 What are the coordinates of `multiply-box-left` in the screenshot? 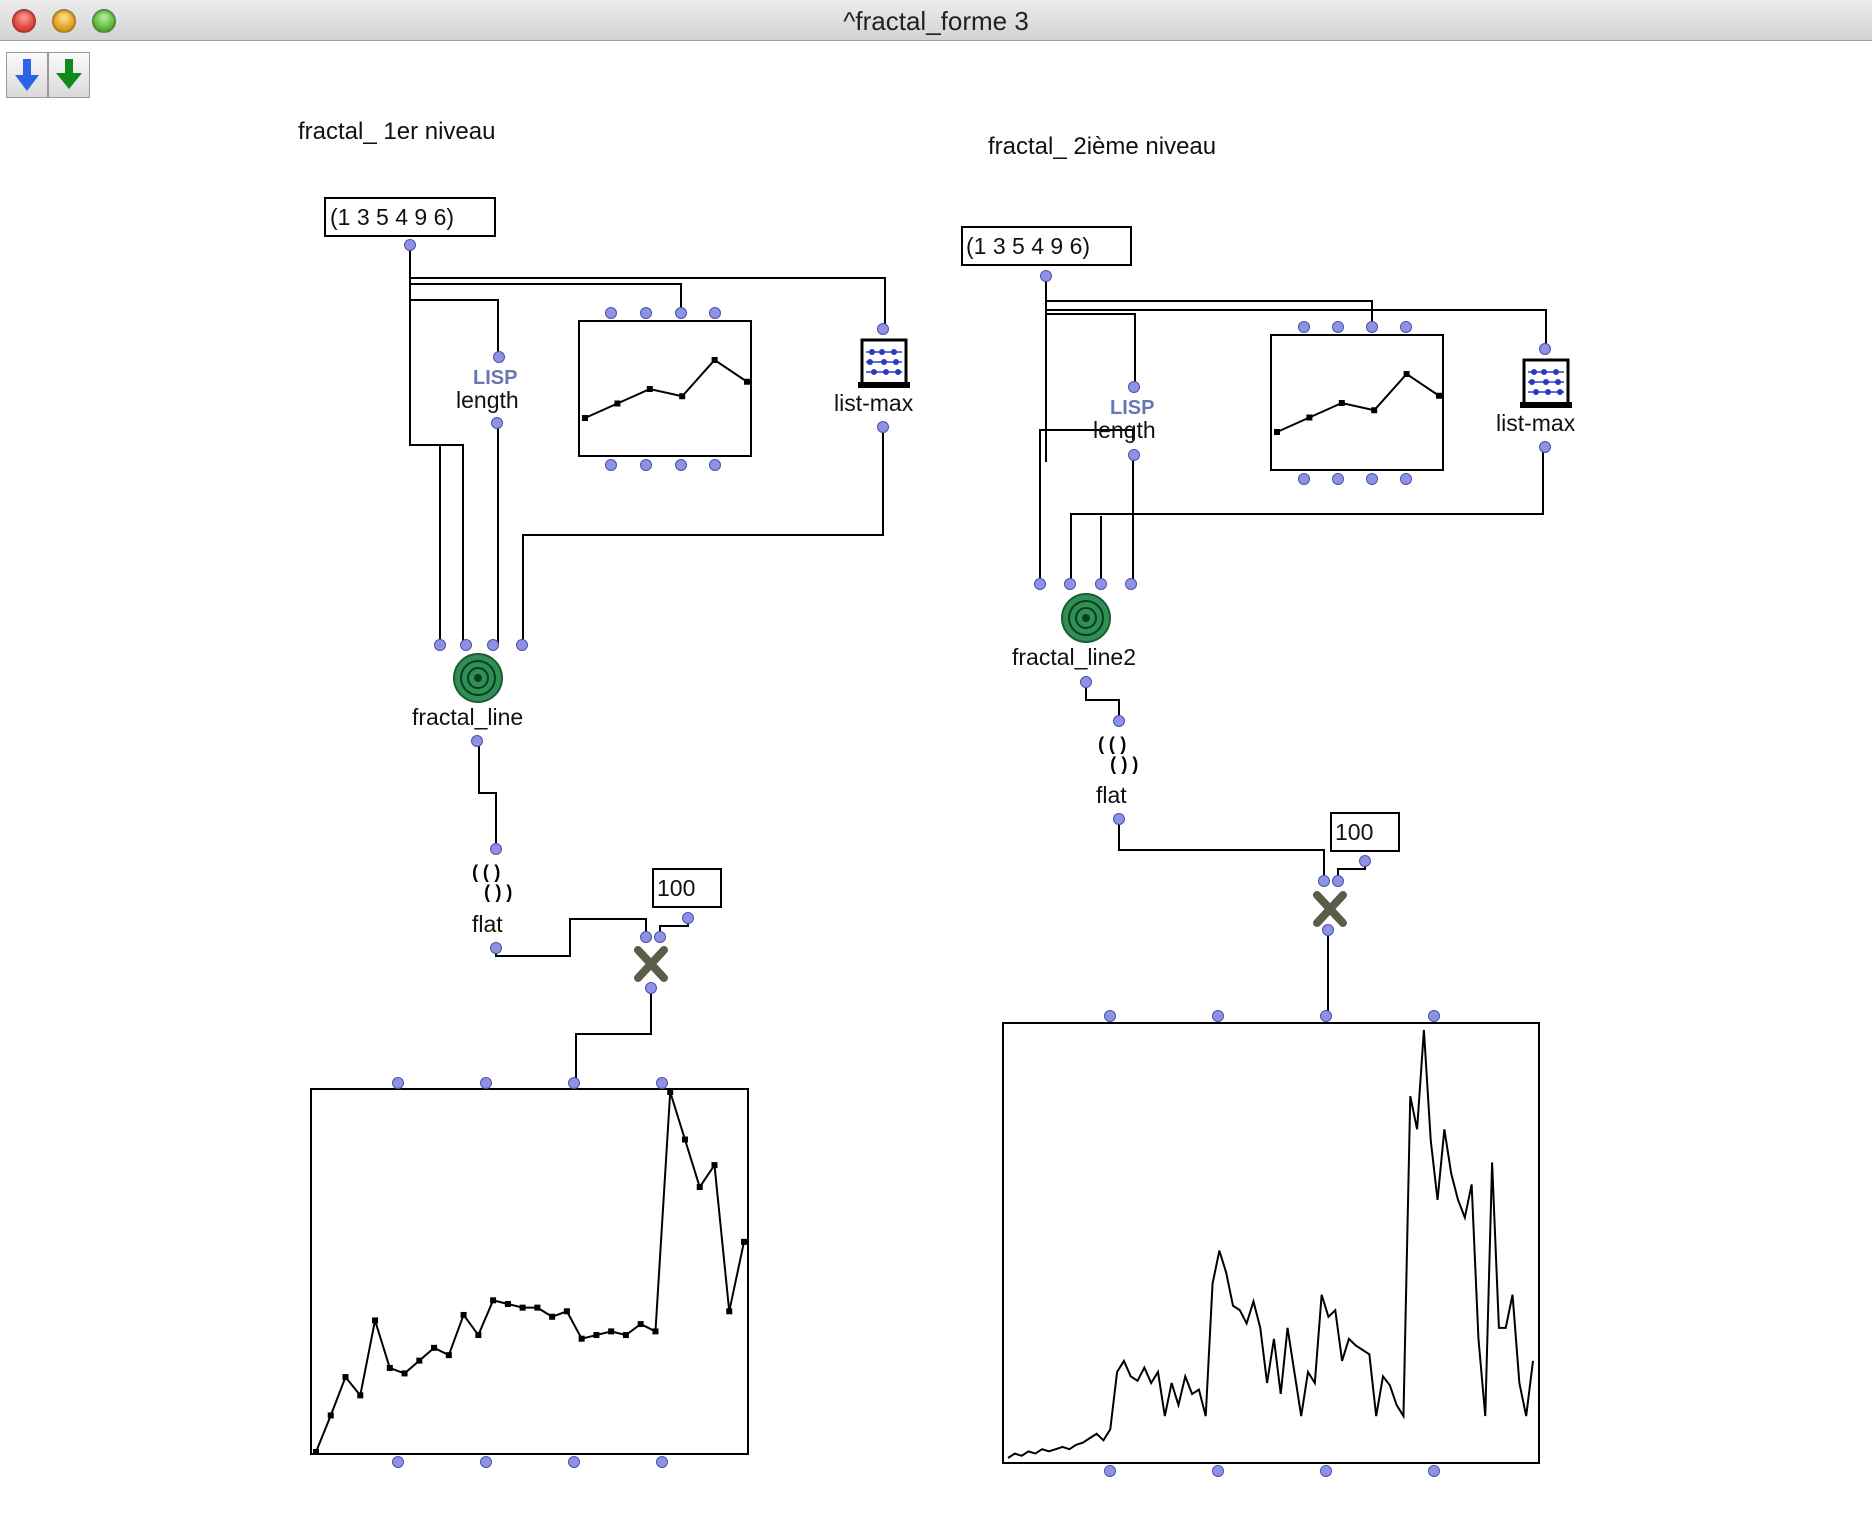 It's located at (651, 964).